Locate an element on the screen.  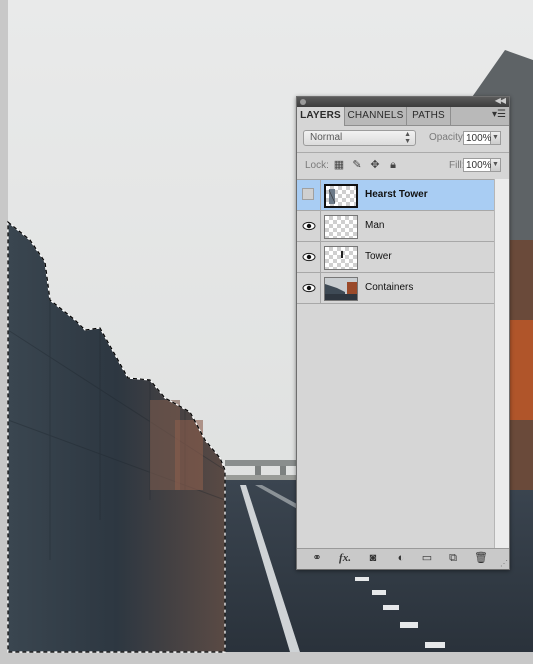
layers-bottom-toolbar: ⚭ fx. ◙ ◐ ▭ ⧉ 🗑︎ ⋰ is located at coordinates (403, 558).